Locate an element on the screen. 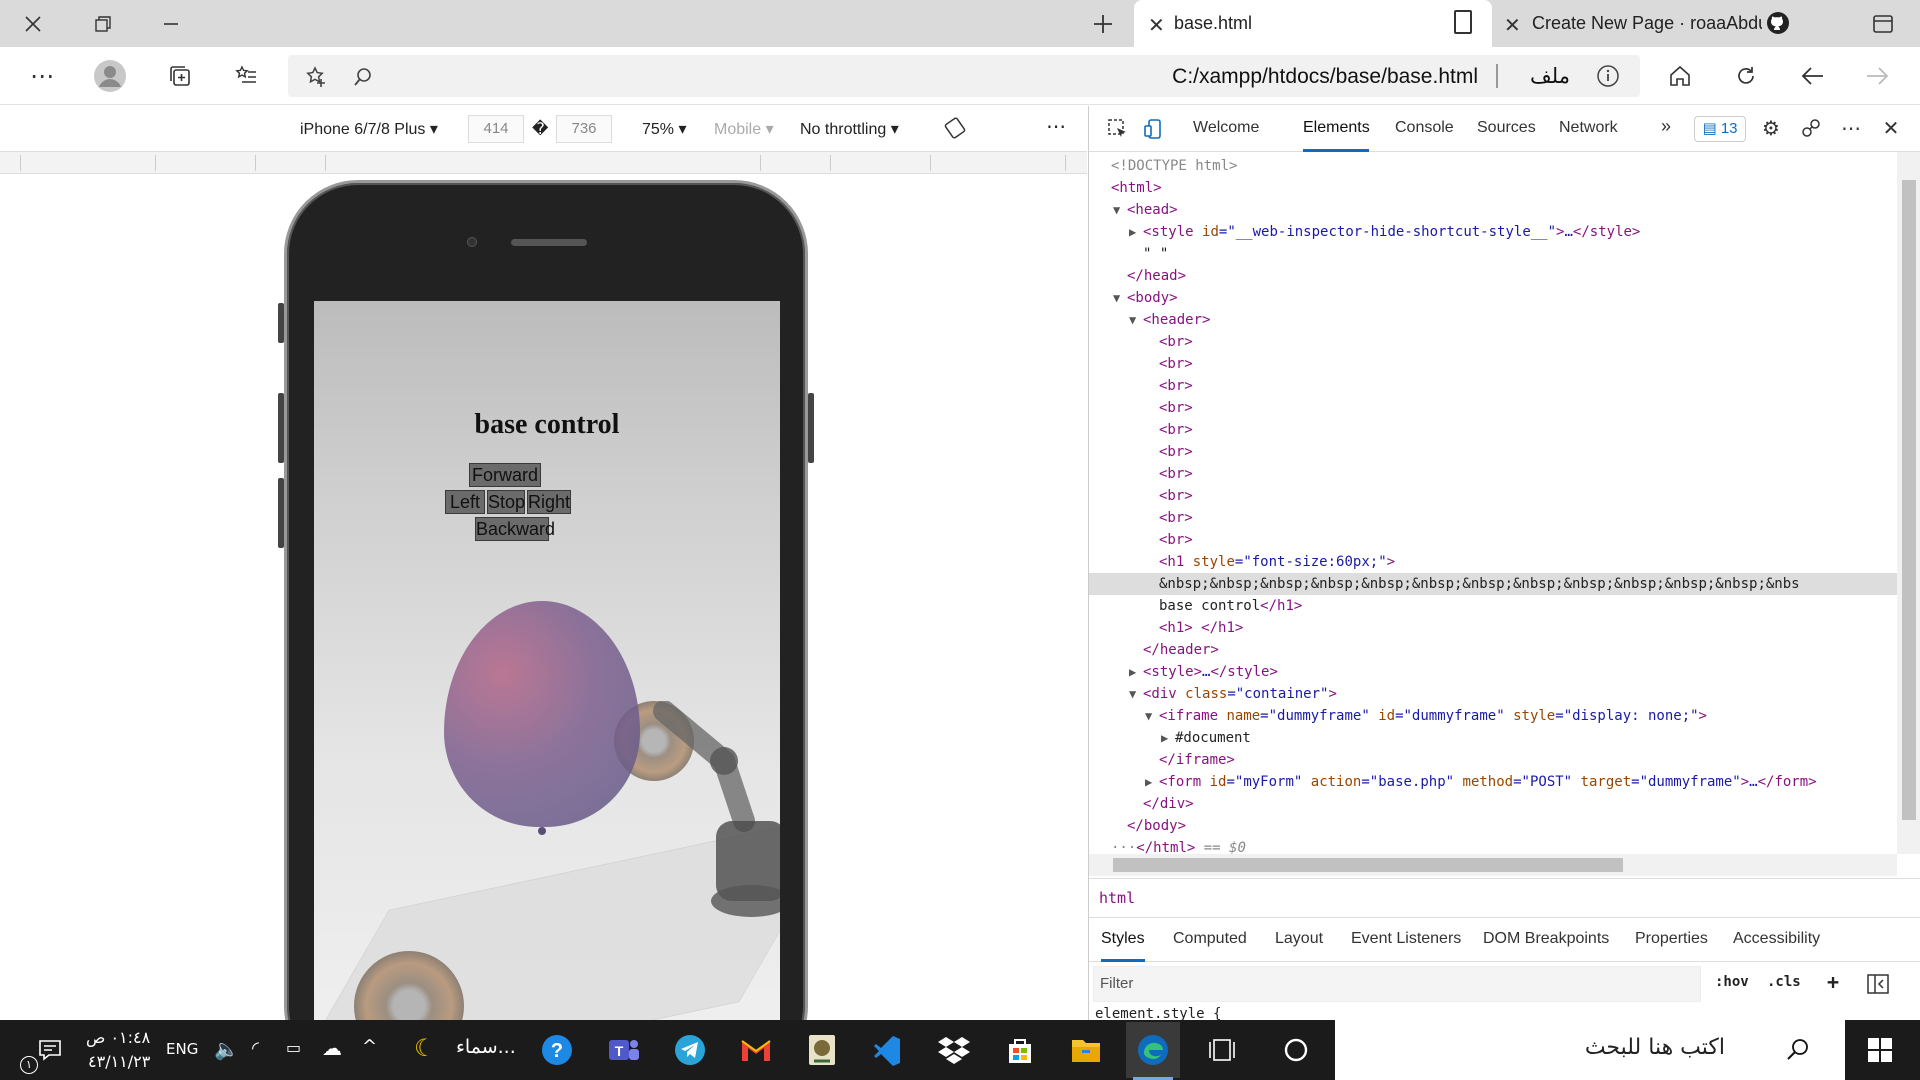 Image resolution: width=1920 pixels, height=1080 pixels. home-icon is located at coordinates (1680, 76).